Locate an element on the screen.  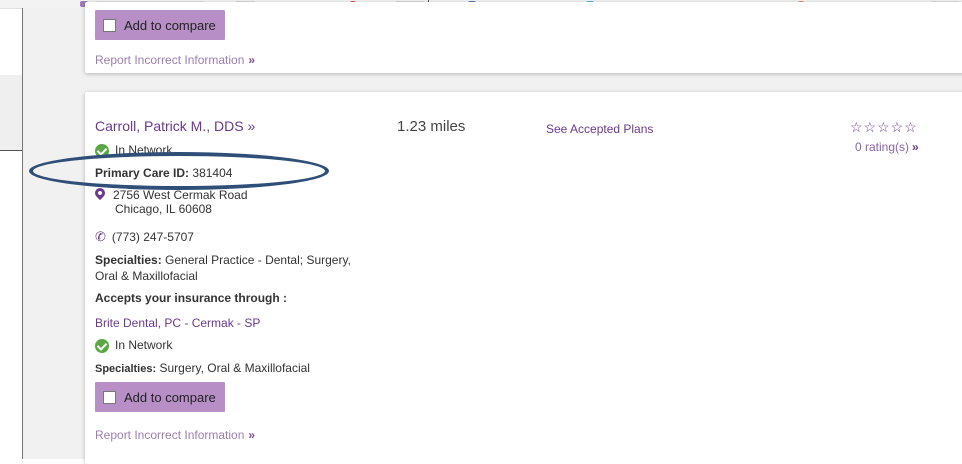
phone: ✆ (773) 247-5707 is located at coordinates (144, 237).